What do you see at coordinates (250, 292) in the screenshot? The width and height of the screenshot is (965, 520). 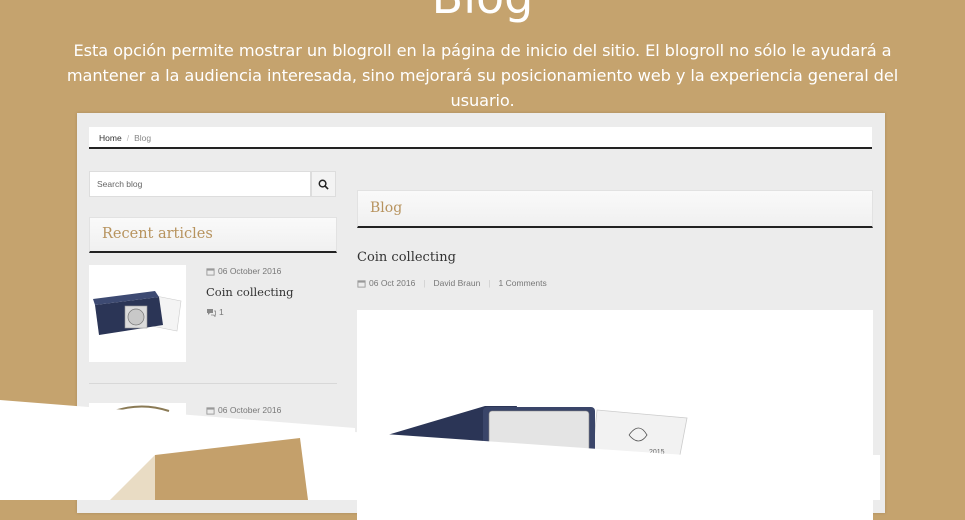 I see `article-title-link: Coin collecting` at bounding box center [250, 292].